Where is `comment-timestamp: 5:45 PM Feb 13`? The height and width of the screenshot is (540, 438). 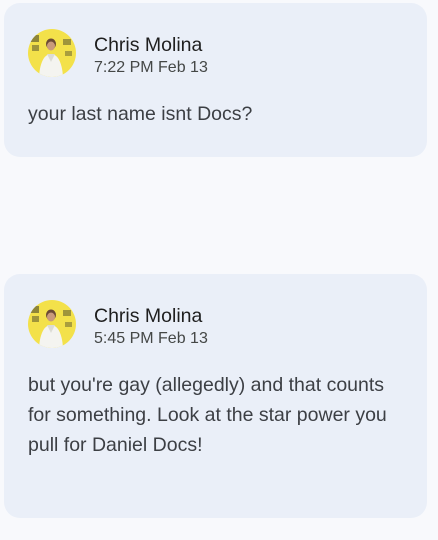
comment-timestamp: 5:45 PM Feb 13 is located at coordinates (151, 338).